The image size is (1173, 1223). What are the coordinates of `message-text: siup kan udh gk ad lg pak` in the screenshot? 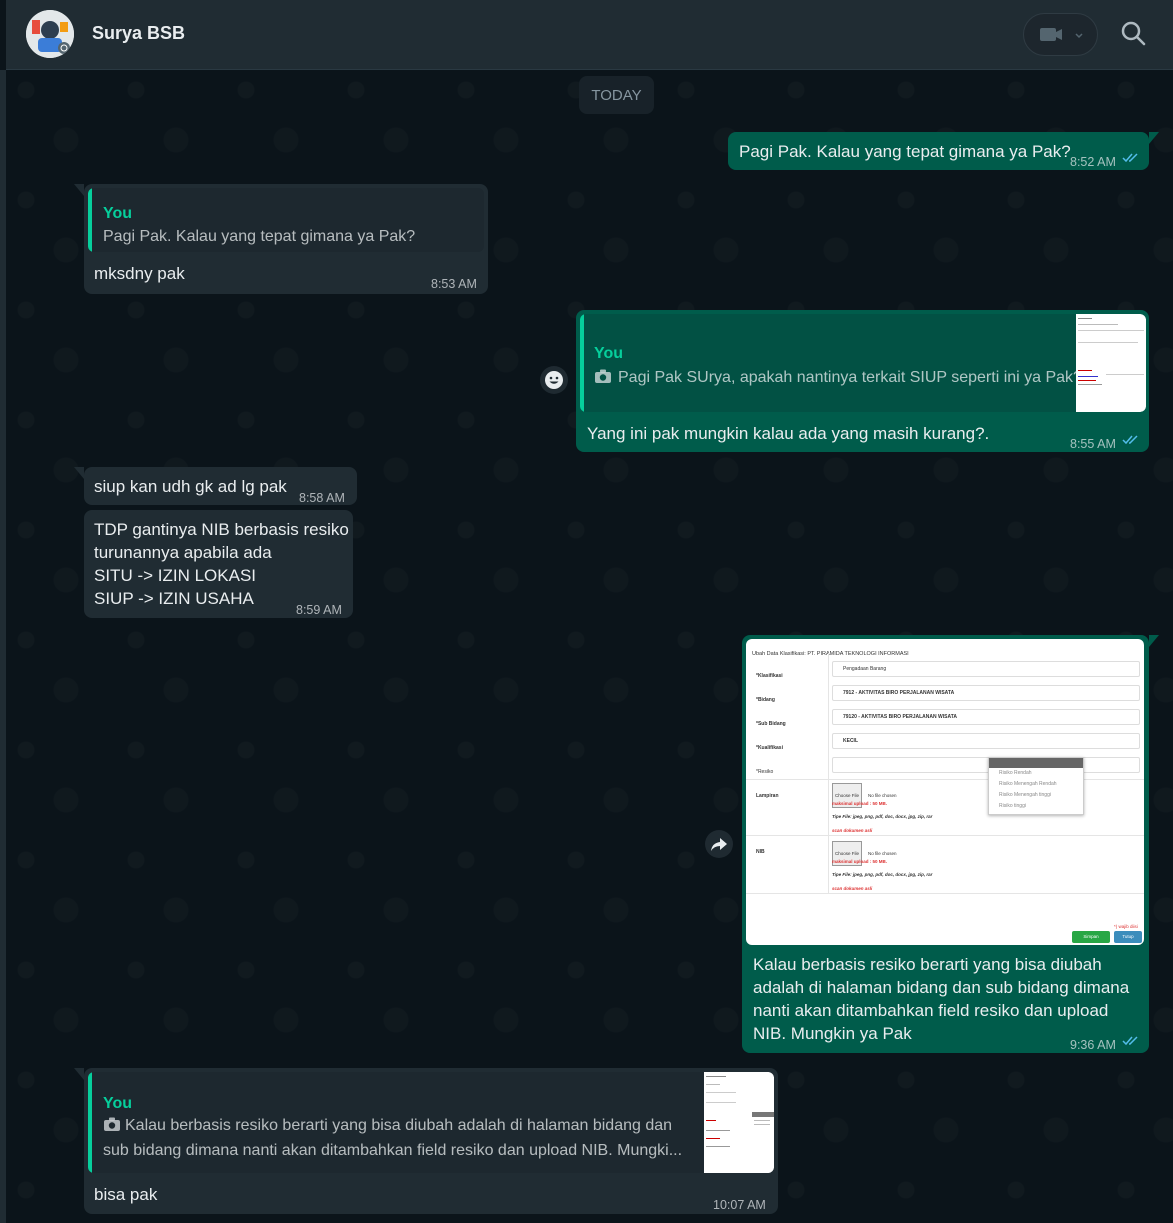 It's located at (190, 486).